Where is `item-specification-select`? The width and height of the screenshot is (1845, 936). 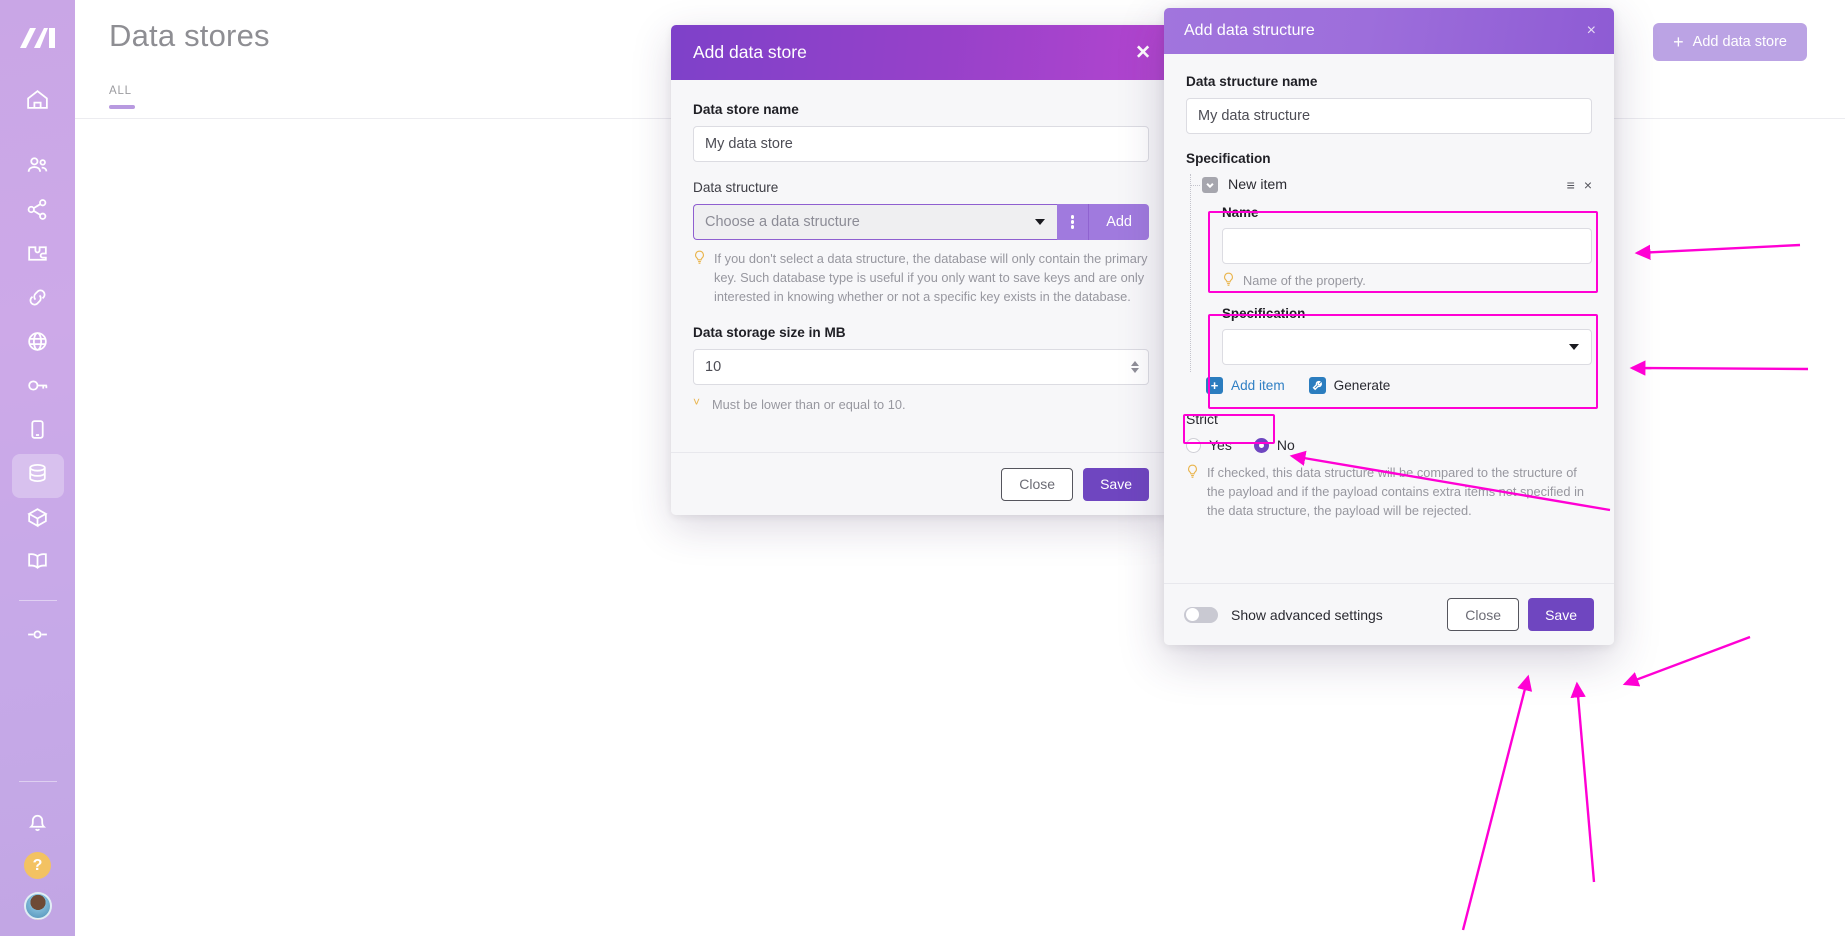
item-specification-select is located at coordinates (1407, 347).